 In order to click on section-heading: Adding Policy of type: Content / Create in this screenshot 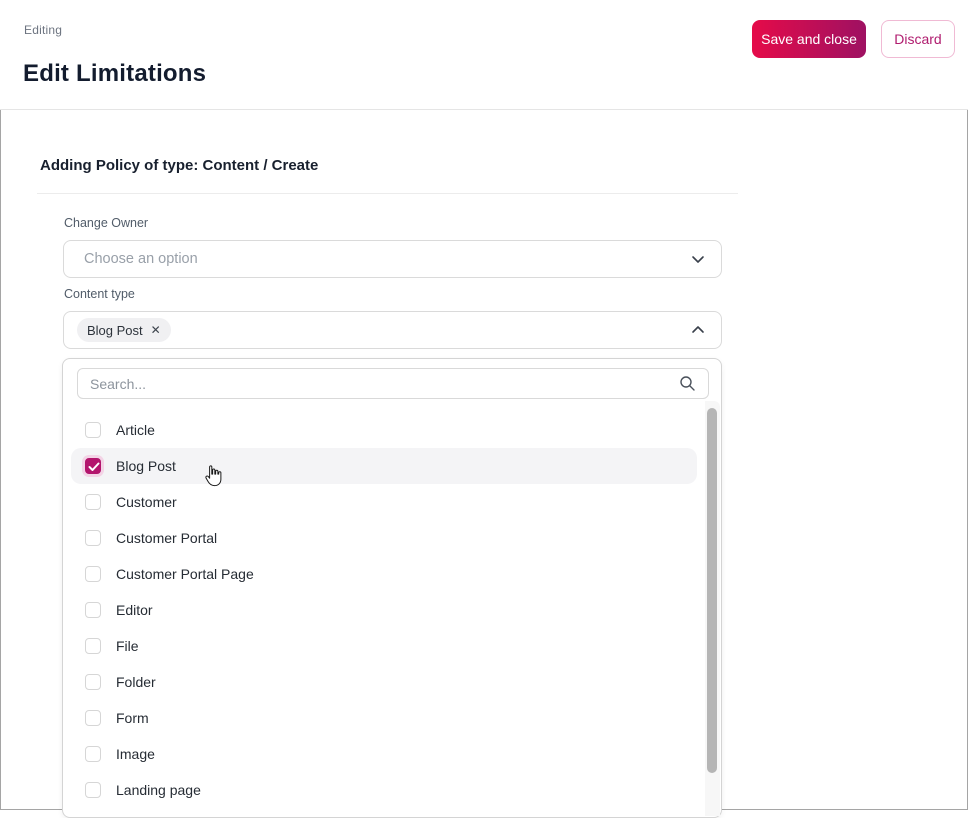, I will do `click(179, 165)`.